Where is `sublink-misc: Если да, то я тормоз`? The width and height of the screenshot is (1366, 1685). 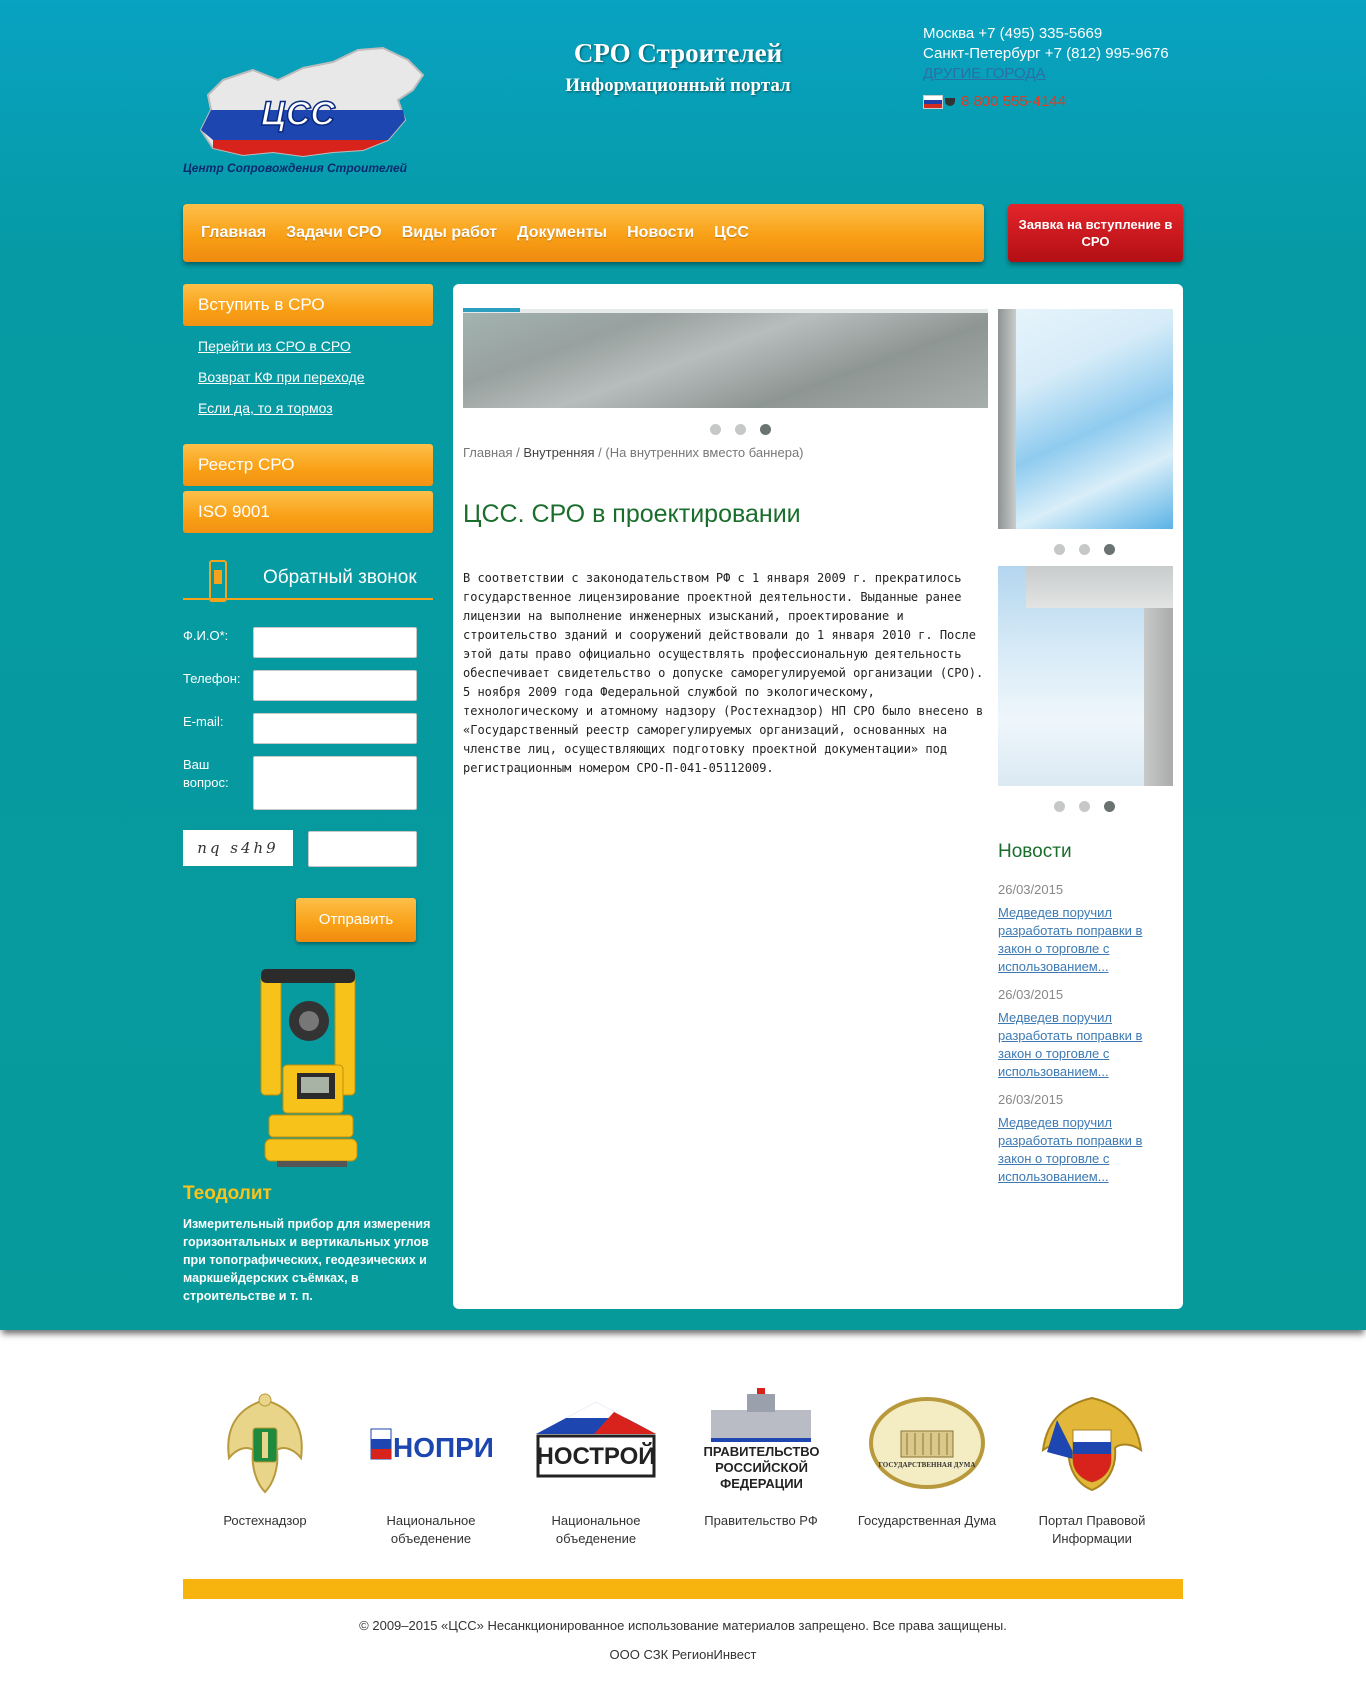
sublink-misc: Если да, то я тормоз is located at coordinates (281, 413).